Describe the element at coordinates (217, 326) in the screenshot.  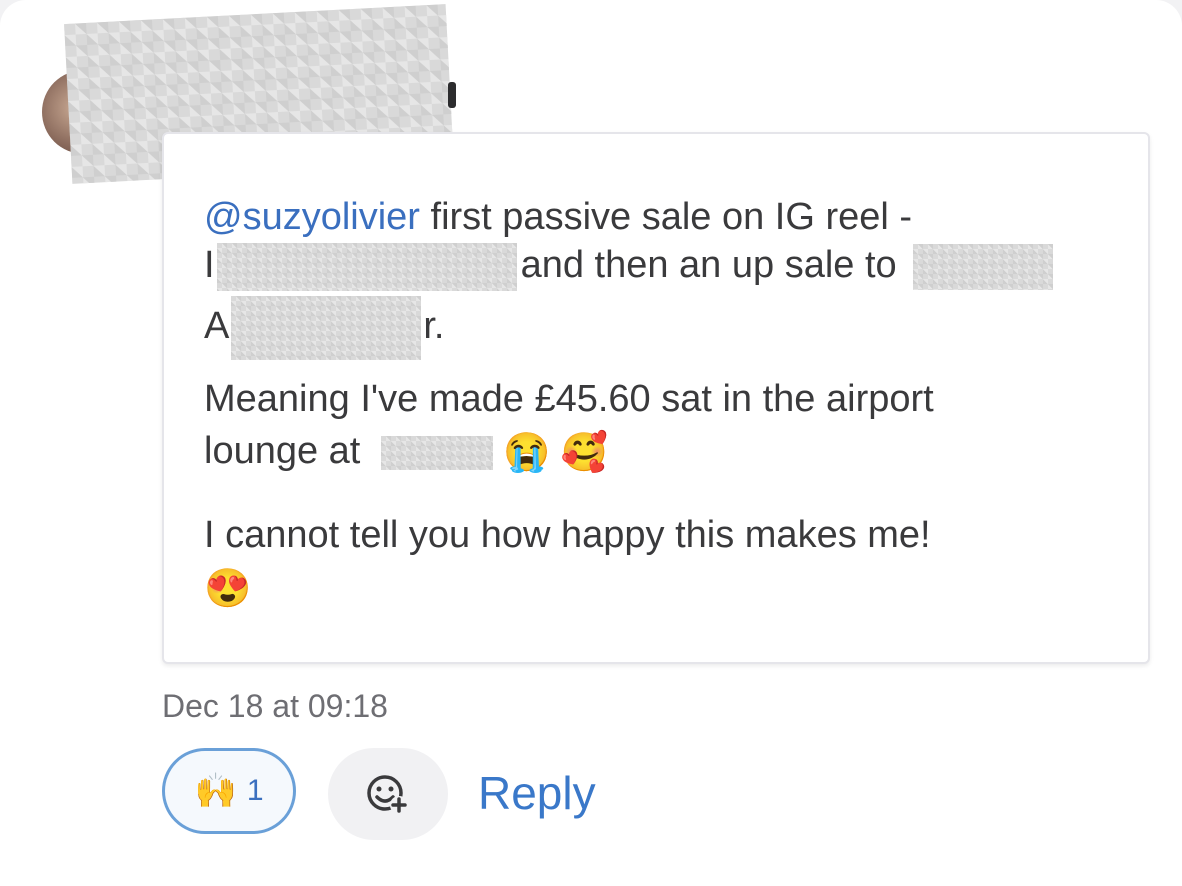
I see `message-text: A` at that location.